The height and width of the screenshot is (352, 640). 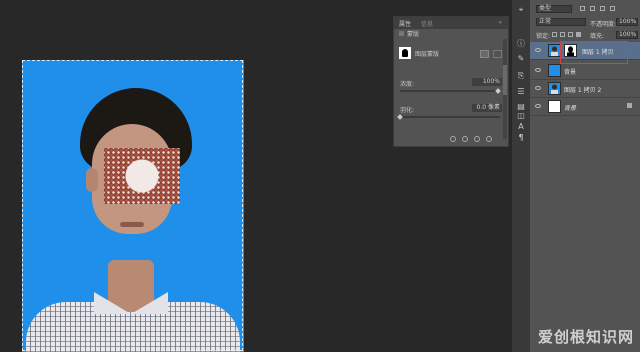 What do you see at coordinates (594, 52) in the screenshot?
I see `highlight-box` at bounding box center [594, 52].